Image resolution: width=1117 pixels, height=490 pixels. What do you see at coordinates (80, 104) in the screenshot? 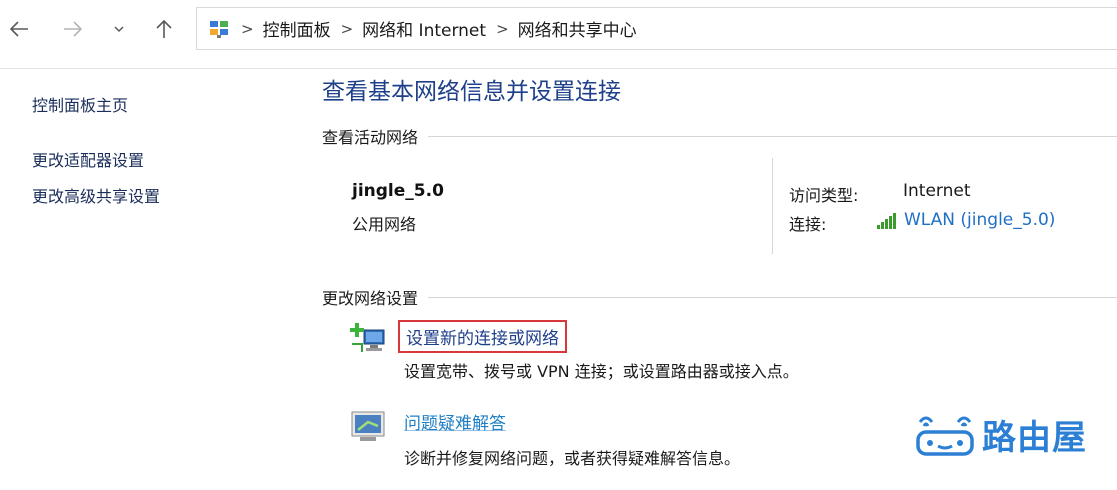
I see `sidebar-item-control-panel-home: 控制面板主页` at bounding box center [80, 104].